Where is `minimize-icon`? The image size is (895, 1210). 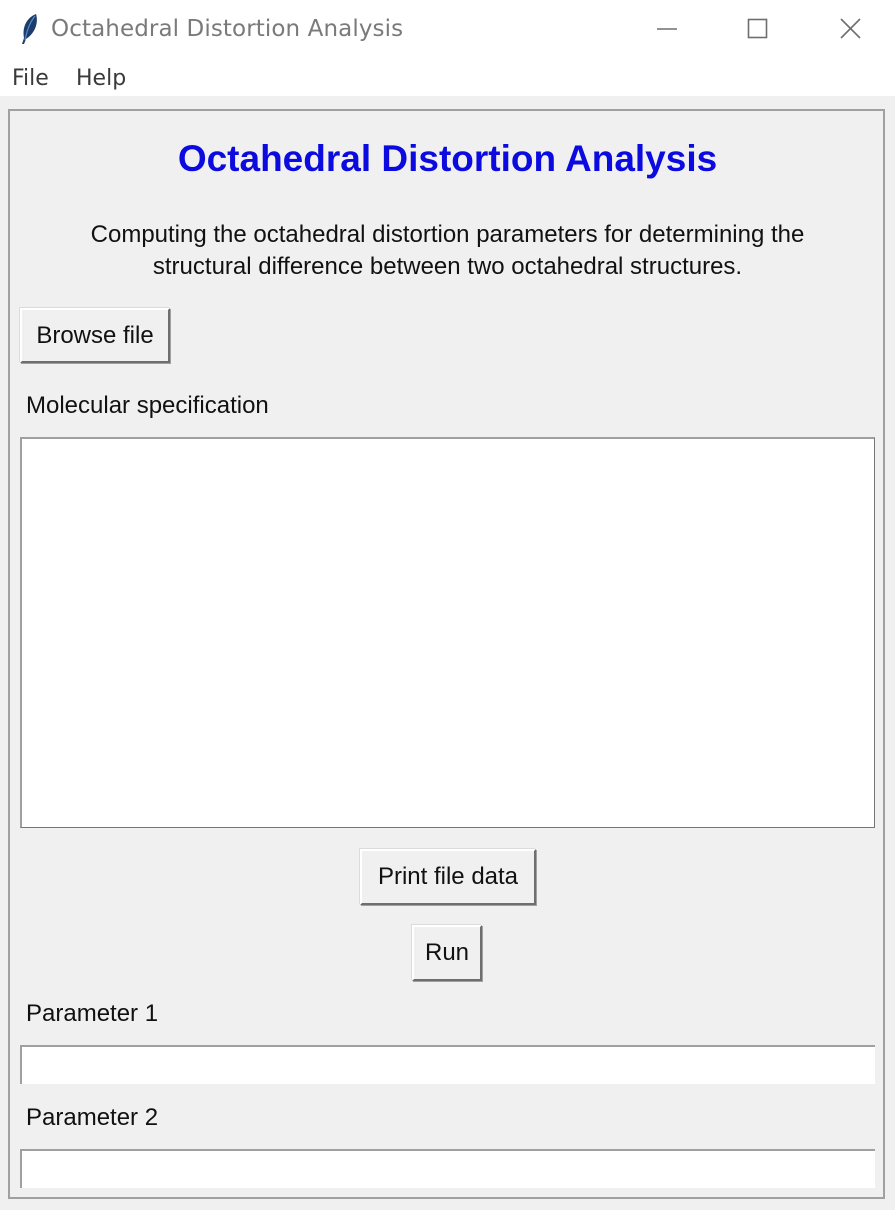
minimize-icon is located at coordinates (667, 29).